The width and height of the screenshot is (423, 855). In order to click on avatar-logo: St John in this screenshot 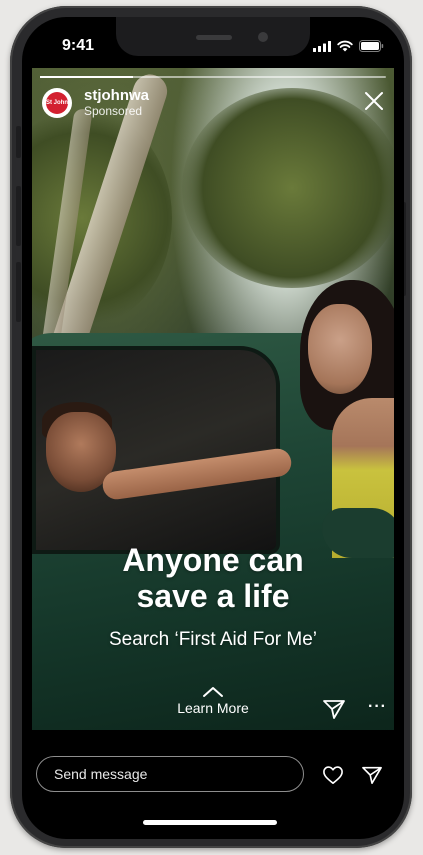, I will do `click(57, 103)`.